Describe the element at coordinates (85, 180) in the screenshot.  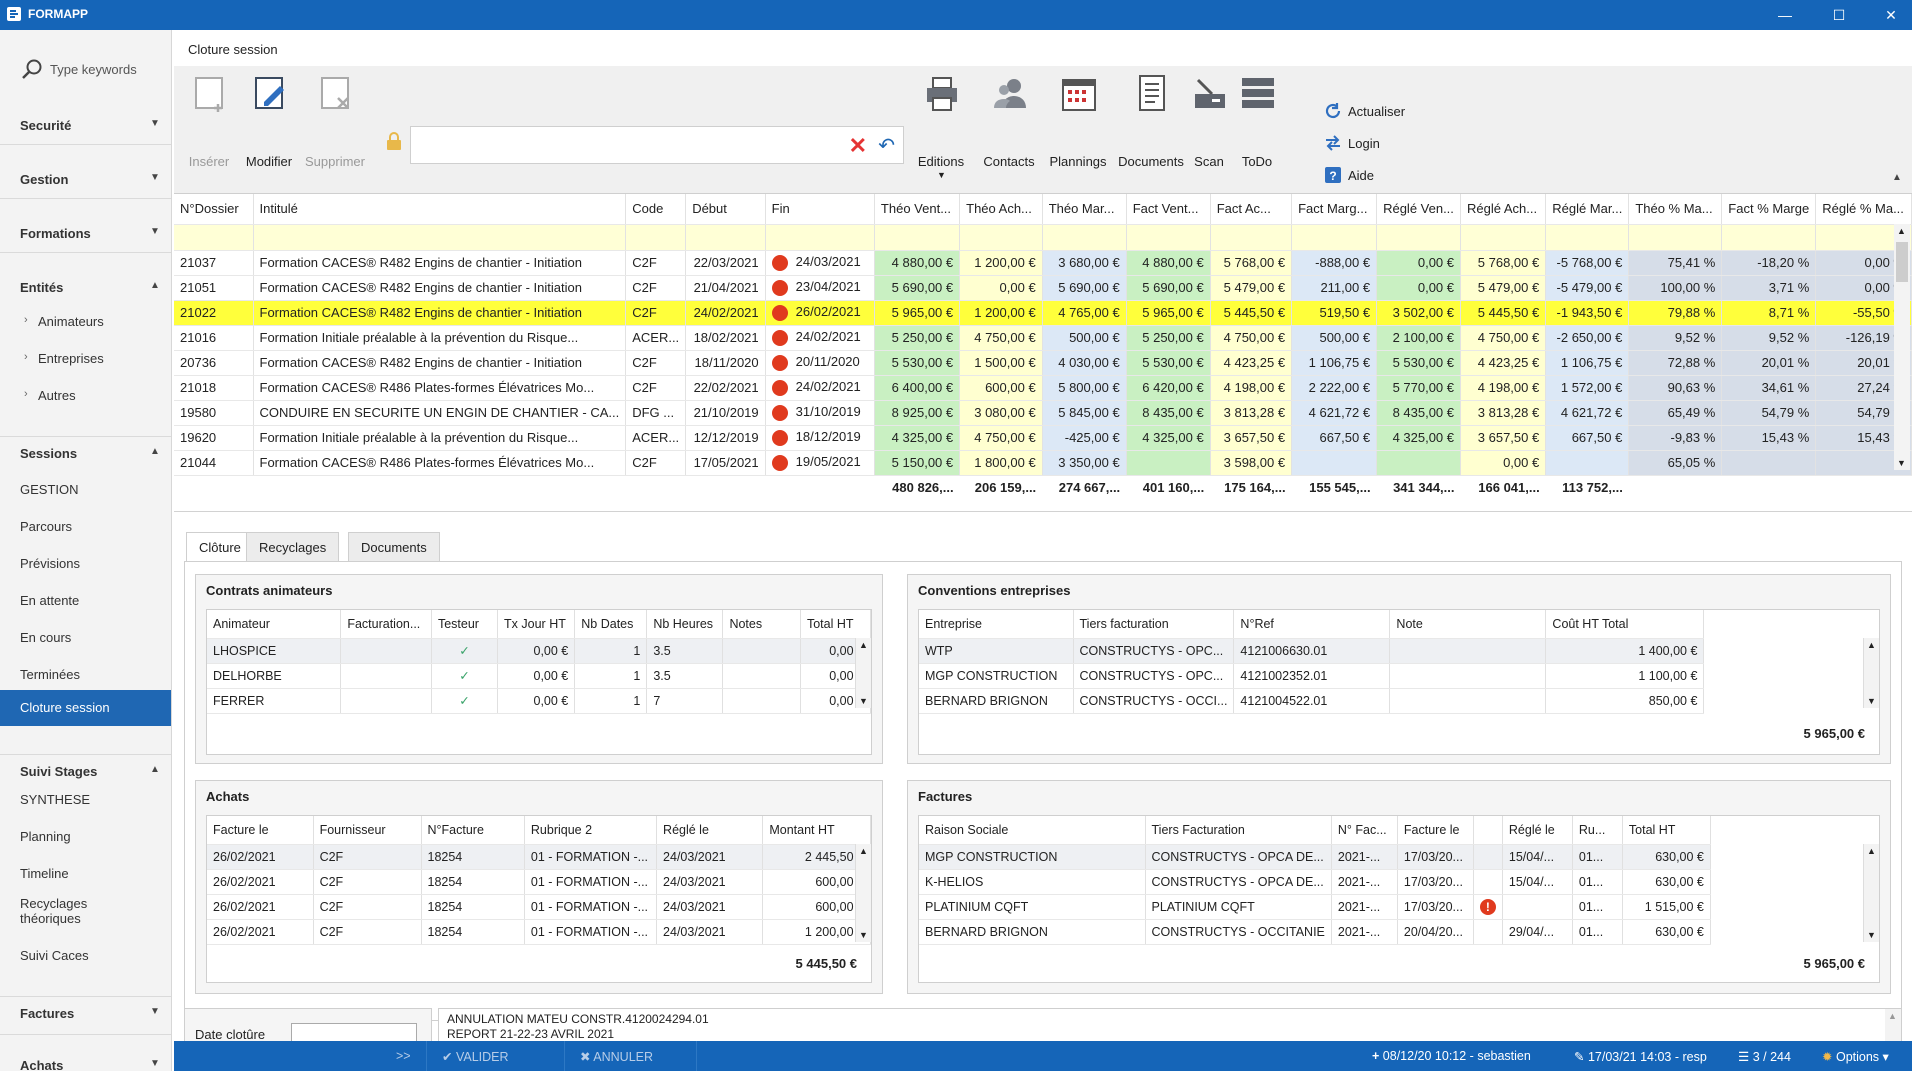
I see `section-gestion: Gestion ▼` at that location.